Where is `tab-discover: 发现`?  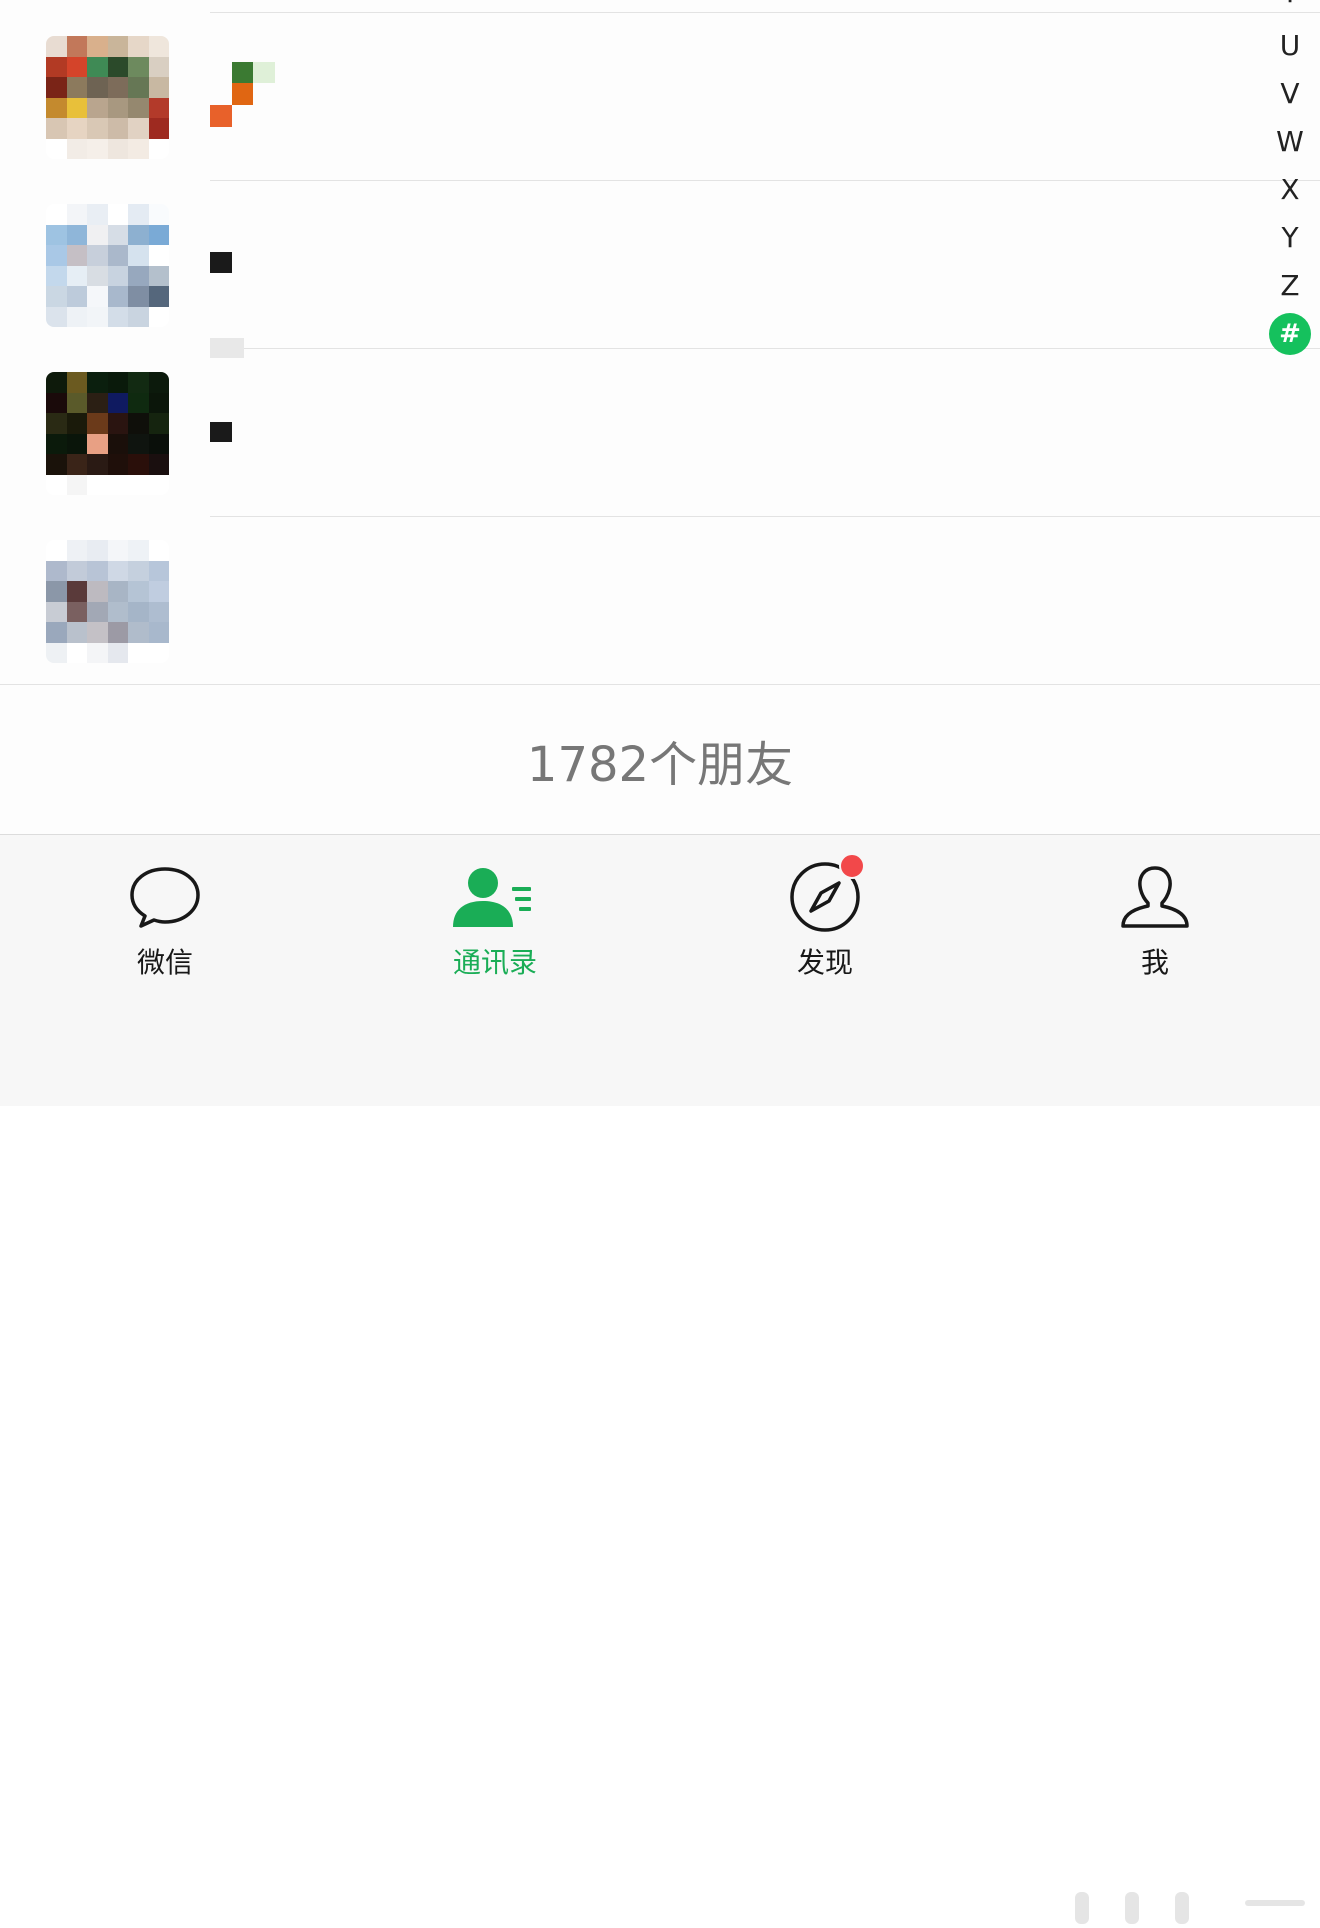 tab-discover: 发现 is located at coordinates (825, 917).